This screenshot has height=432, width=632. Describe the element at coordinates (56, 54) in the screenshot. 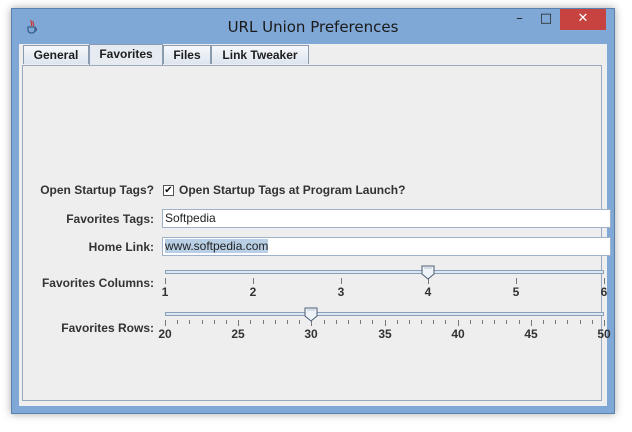

I see `tab-general: General` at that location.